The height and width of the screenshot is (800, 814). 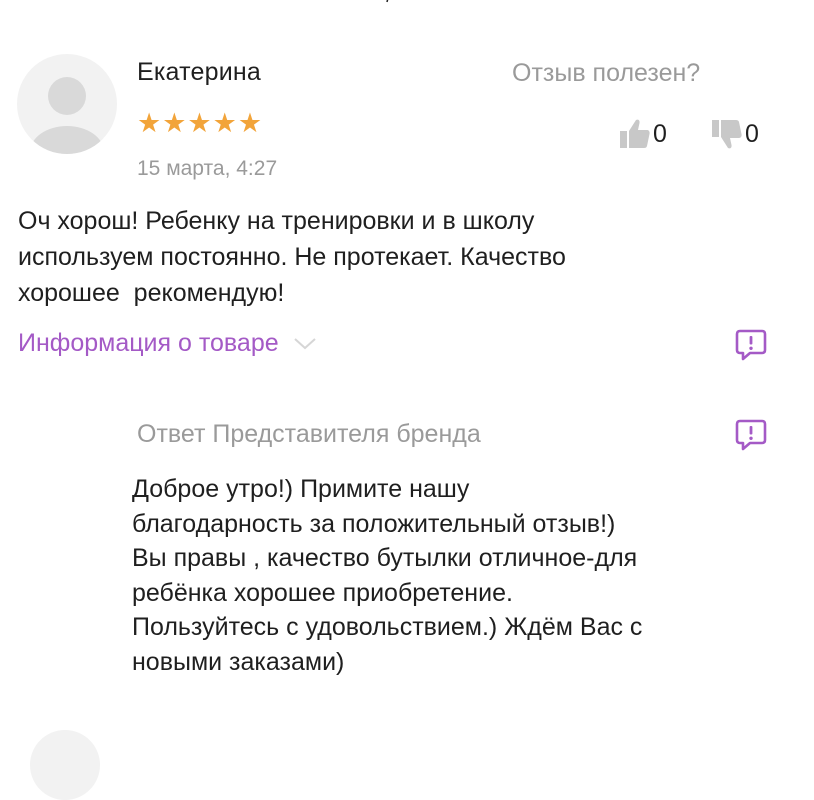 I want to click on rating-stars: ★★★★★, so click(x=200, y=123).